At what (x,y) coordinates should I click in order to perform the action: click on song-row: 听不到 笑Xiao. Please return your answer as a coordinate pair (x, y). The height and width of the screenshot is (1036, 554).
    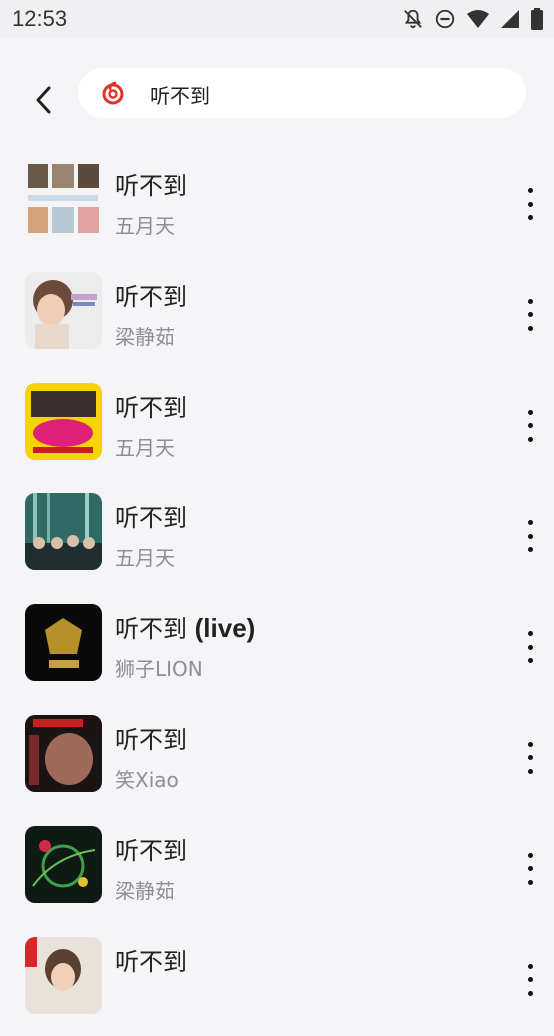
    Looking at the image, I should click on (277, 759).